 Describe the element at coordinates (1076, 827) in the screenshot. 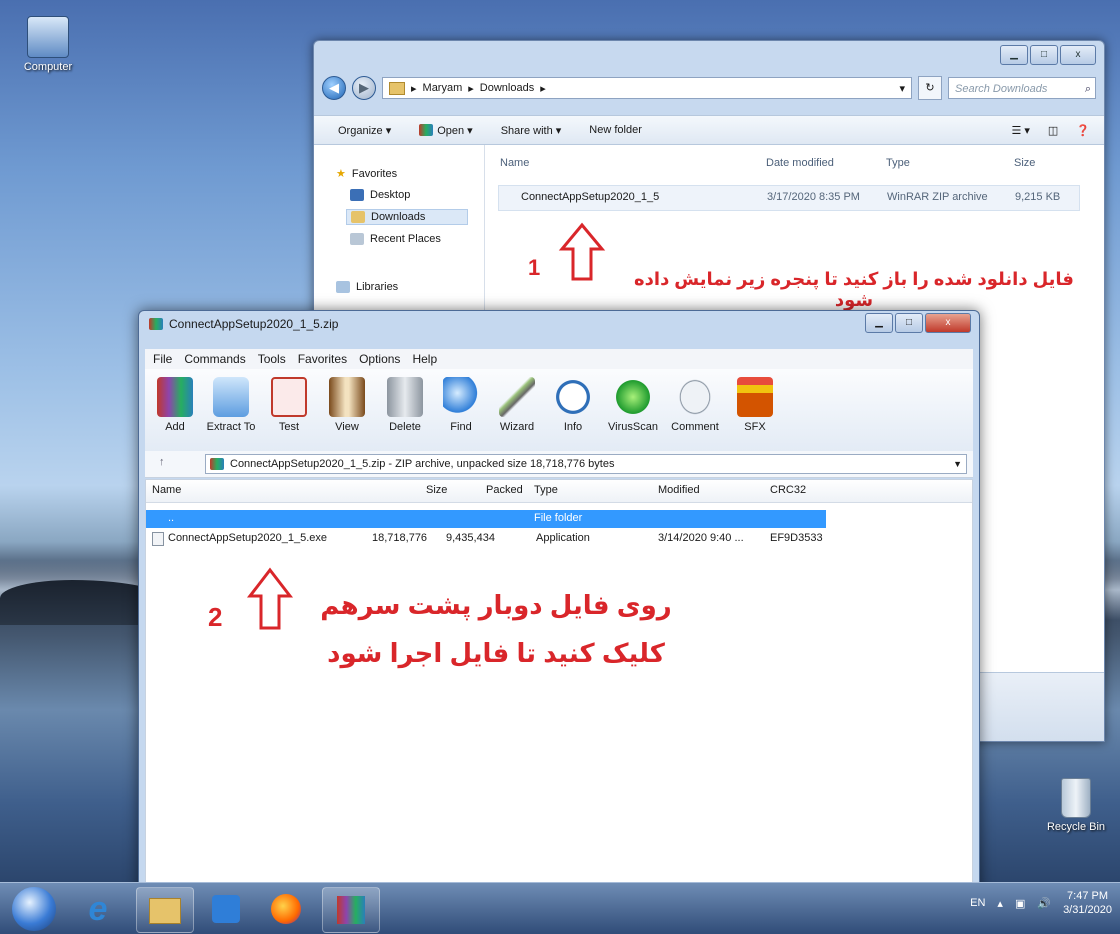

I see `recycle-bin-label: Recycle Bin` at that location.